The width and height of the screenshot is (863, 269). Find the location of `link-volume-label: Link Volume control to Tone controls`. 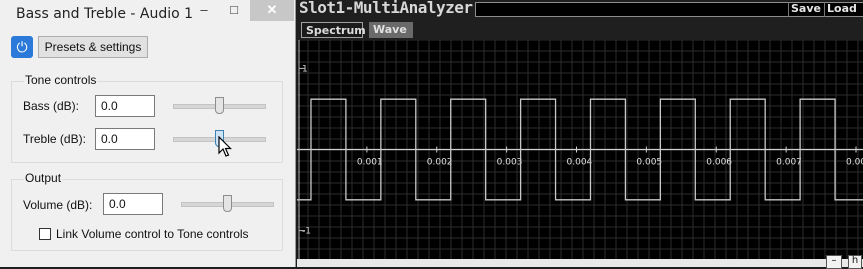

link-volume-label: Link Volume control to Tone controls is located at coordinates (152, 234).